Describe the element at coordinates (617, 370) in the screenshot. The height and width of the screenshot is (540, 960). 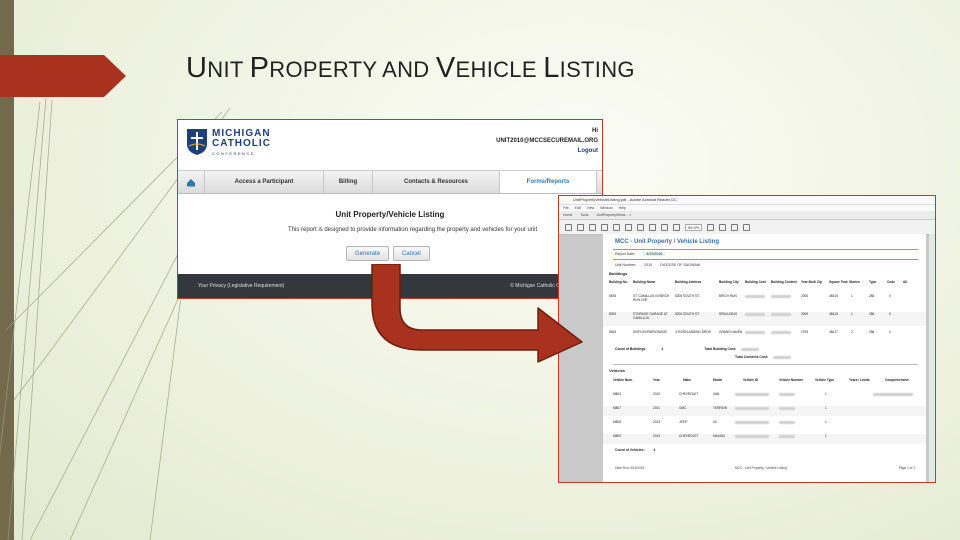
I see `vehicles-heading: Vehicles` at that location.